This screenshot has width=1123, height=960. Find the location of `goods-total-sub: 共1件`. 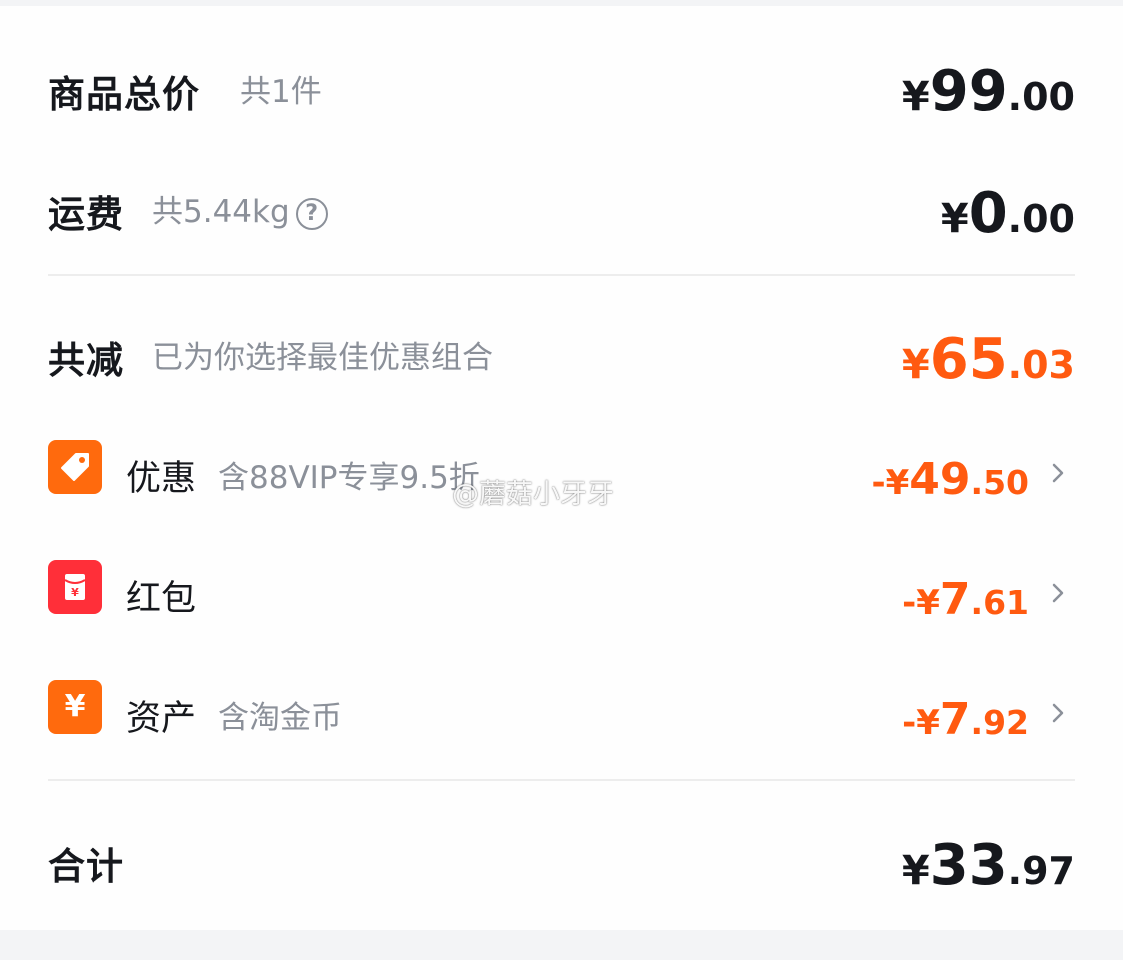

goods-total-sub: 共1件 is located at coordinates (281, 92).